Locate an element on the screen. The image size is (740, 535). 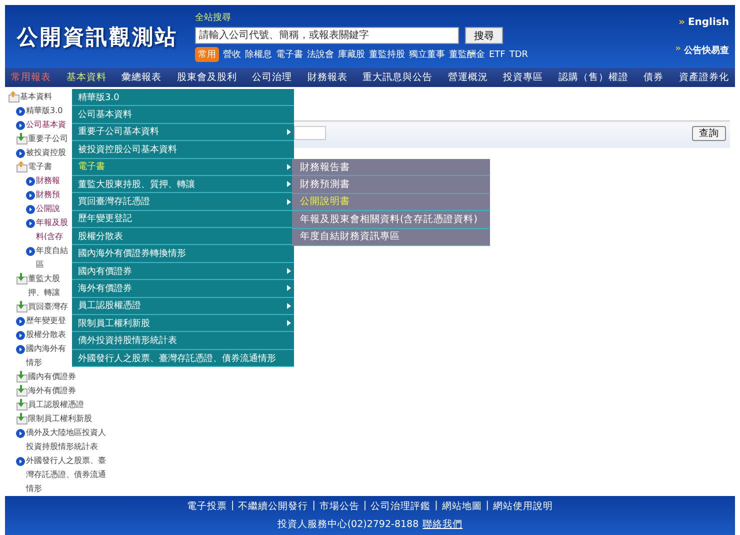
nav-tab: 營運概況 is located at coordinates (468, 77).